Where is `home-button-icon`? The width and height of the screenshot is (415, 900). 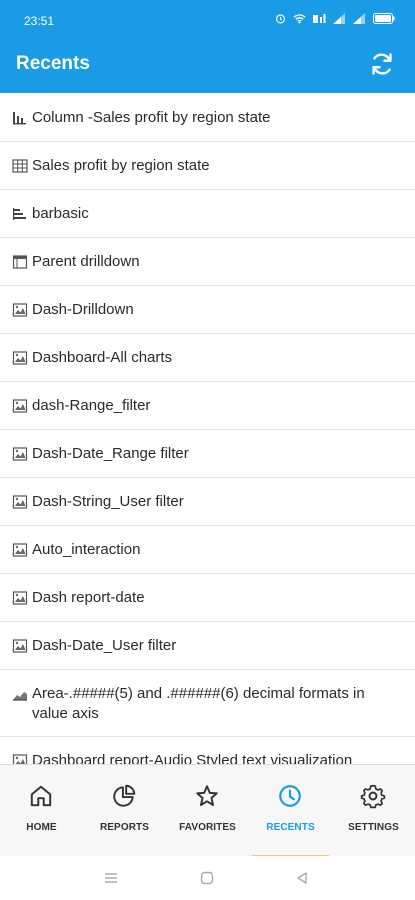 home-button-icon is located at coordinates (207, 878).